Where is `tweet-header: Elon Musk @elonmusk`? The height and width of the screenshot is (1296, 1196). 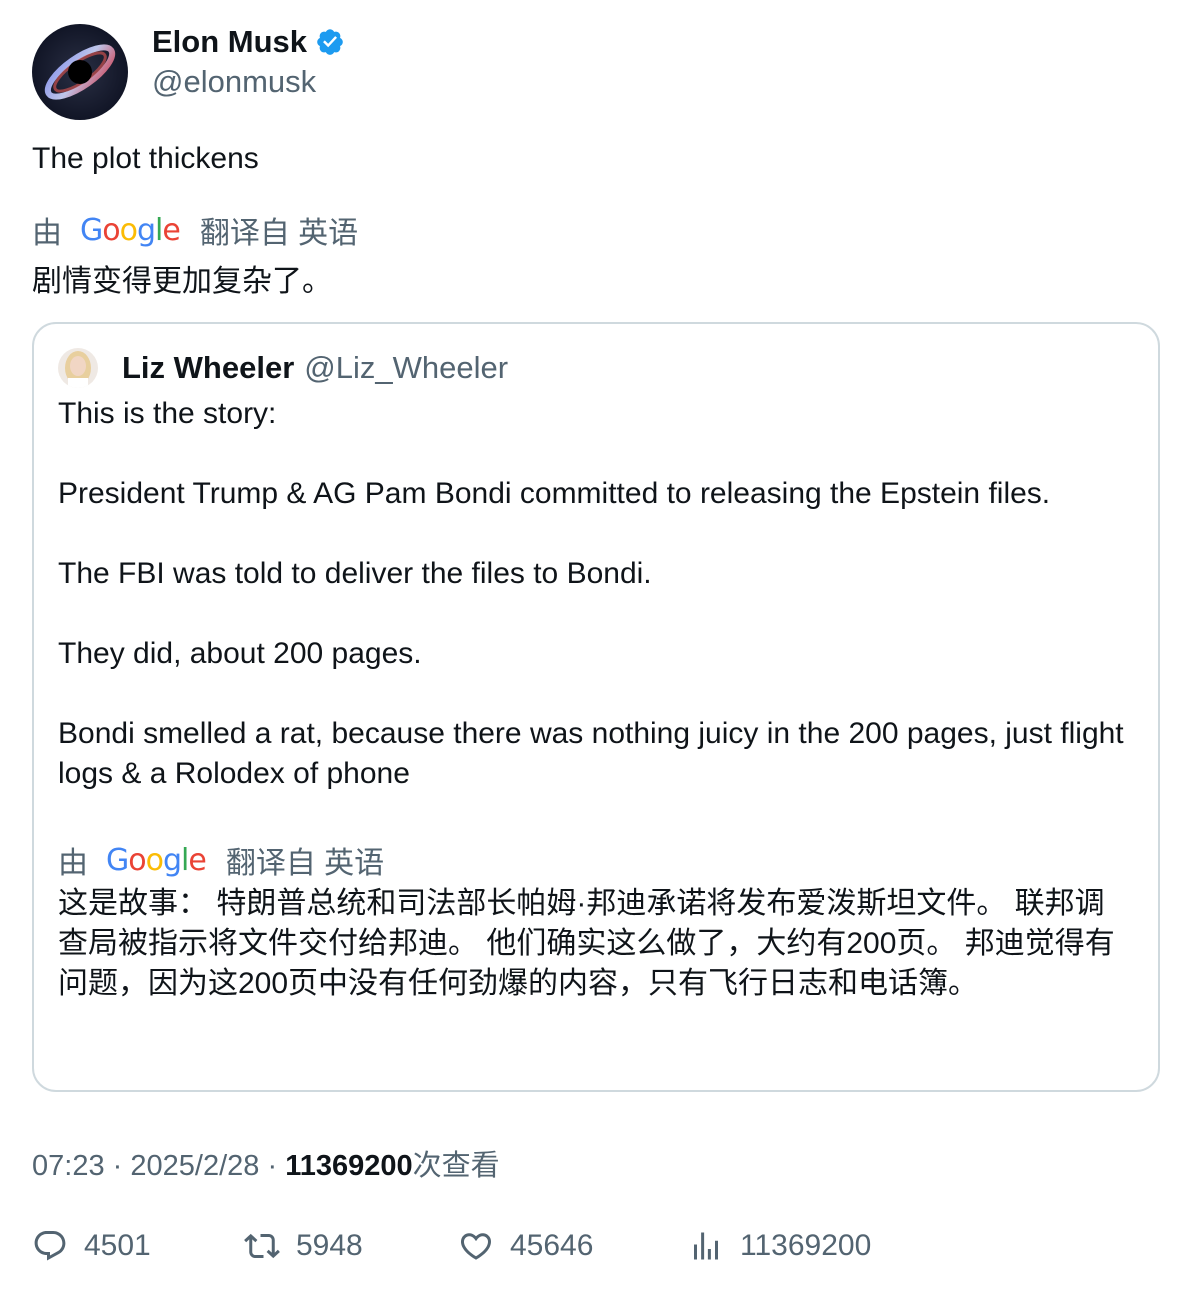 tweet-header: Elon Musk @elonmusk is located at coordinates (188, 72).